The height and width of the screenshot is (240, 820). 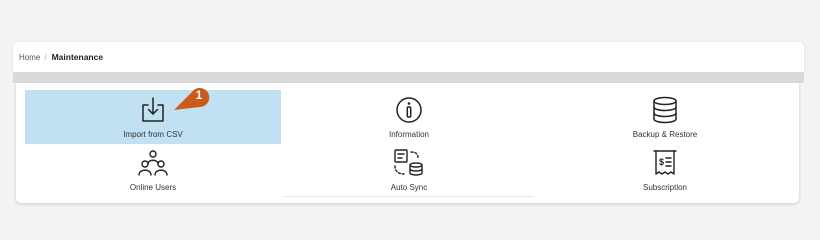 I want to click on tile-online-users: Online Users, so click(x=153, y=170).